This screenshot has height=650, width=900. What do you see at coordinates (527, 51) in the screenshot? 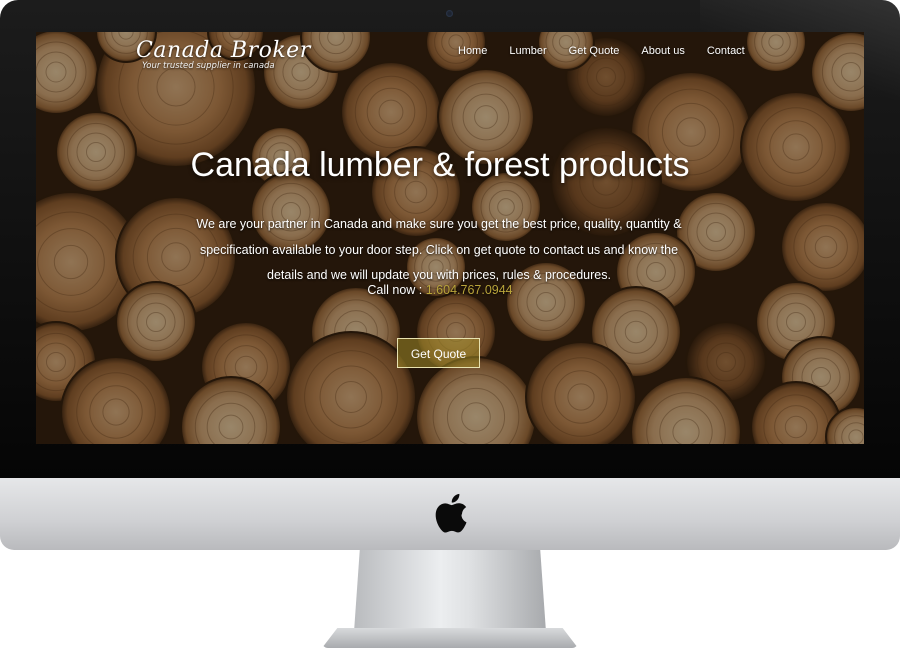
I see `nav-item-lumber: Lumber` at bounding box center [527, 51].